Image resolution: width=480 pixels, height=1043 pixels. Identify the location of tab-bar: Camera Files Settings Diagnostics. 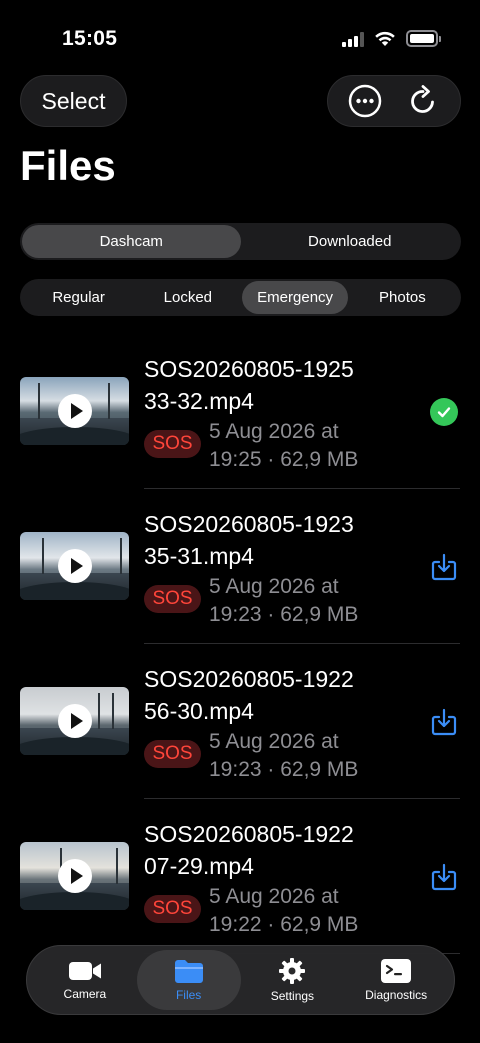
(240, 980).